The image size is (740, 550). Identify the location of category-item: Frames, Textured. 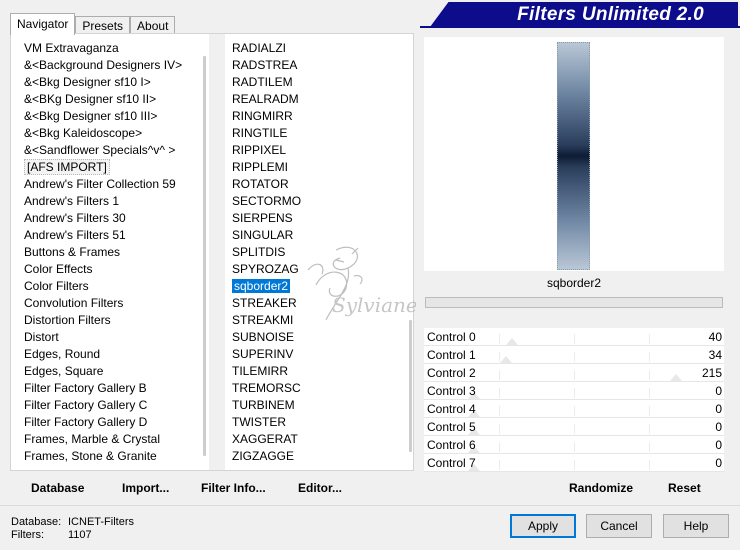
(111, 466).